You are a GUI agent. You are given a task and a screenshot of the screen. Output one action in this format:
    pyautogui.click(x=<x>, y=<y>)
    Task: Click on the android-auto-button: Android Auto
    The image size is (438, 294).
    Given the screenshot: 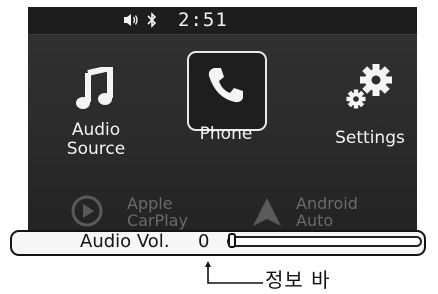 What is the action you would take?
    pyautogui.click(x=327, y=212)
    